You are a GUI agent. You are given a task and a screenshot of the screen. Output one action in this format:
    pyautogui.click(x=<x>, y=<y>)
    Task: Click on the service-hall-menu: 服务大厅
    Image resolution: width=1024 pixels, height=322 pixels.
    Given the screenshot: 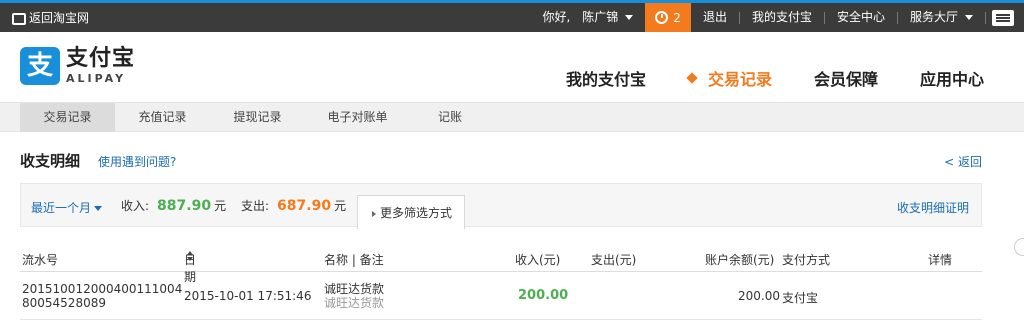 What is the action you would take?
    pyautogui.click(x=941, y=17)
    